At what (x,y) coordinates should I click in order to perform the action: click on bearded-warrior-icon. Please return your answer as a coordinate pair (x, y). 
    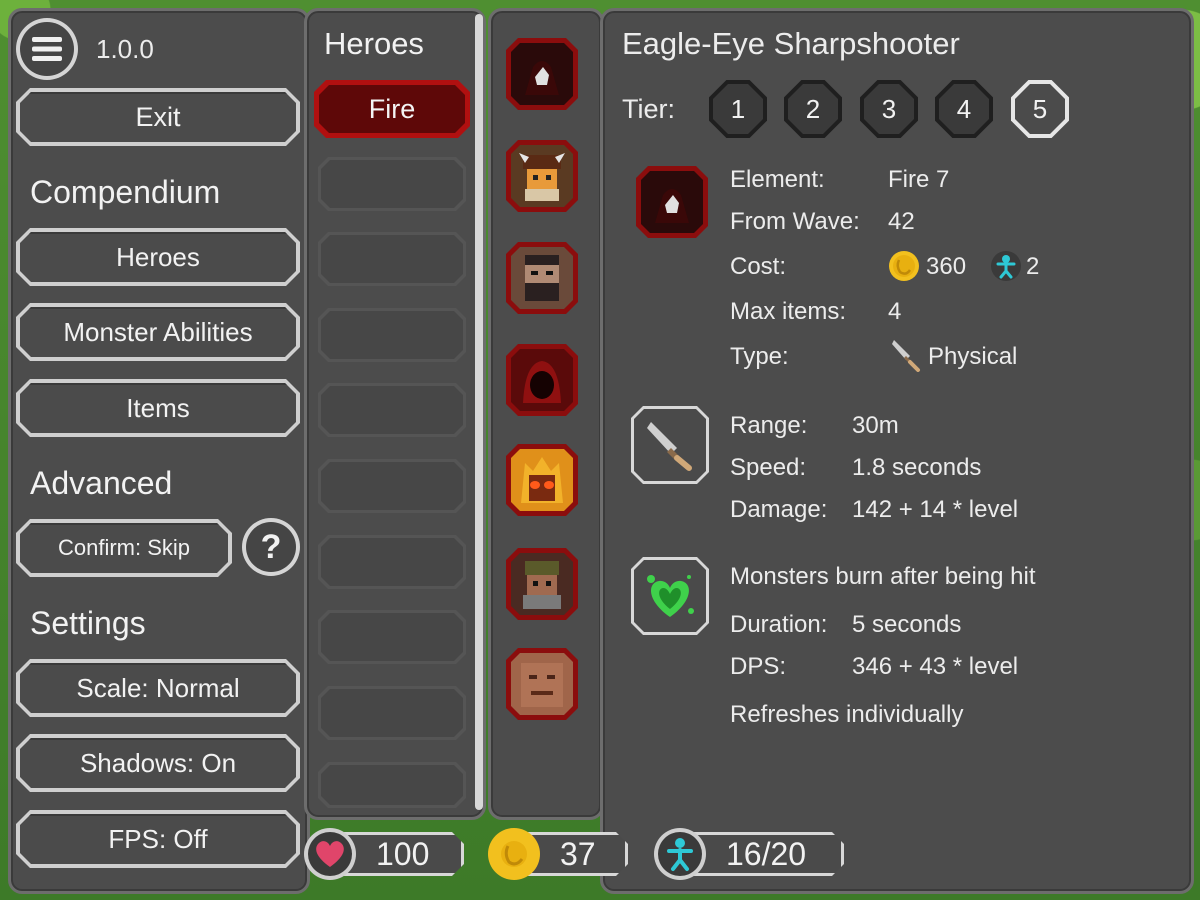
    Looking at the image, I should click on (542, 278).